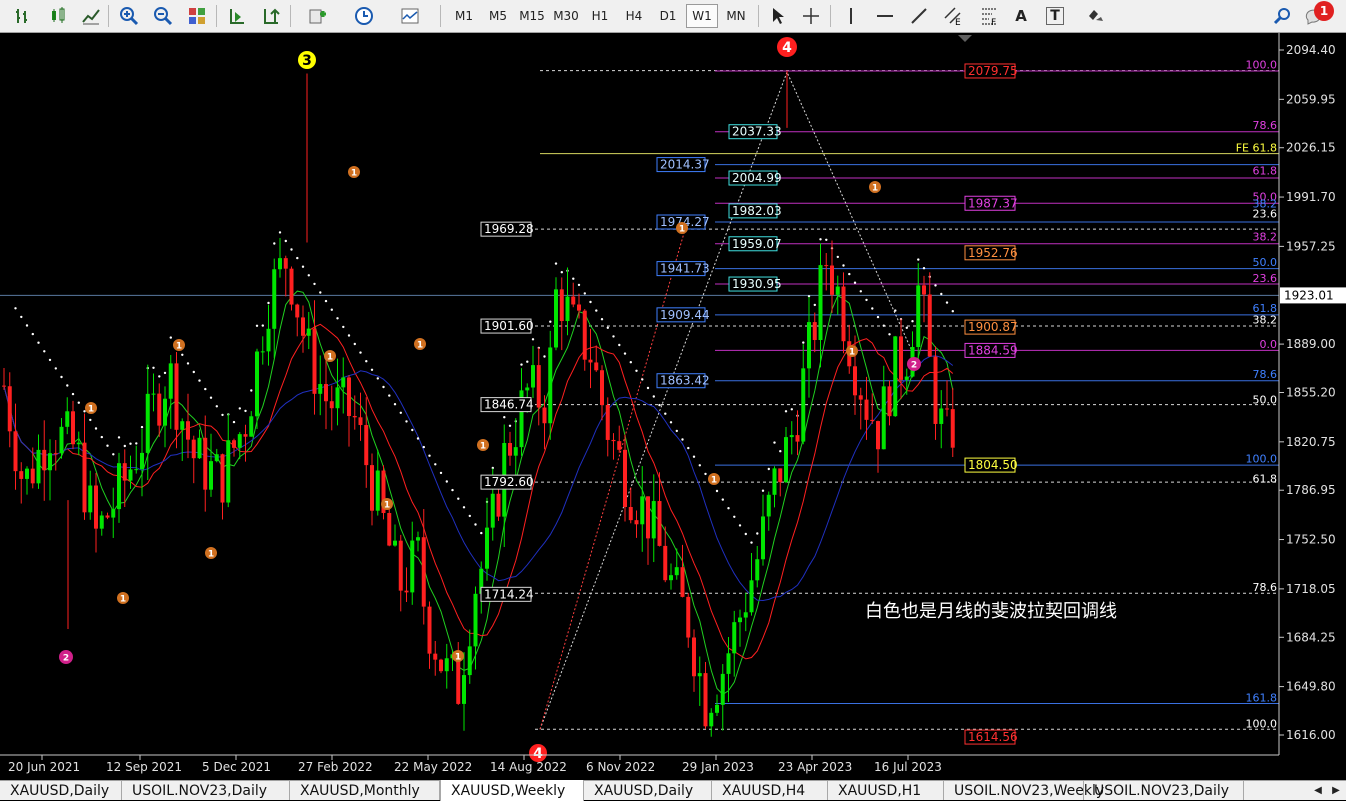 This screenshot has width=1346, height=801. What do you see at coordinates (91, 16) in the screenshot?
I see `line-chart-icon` at bounding box center [91, 16].